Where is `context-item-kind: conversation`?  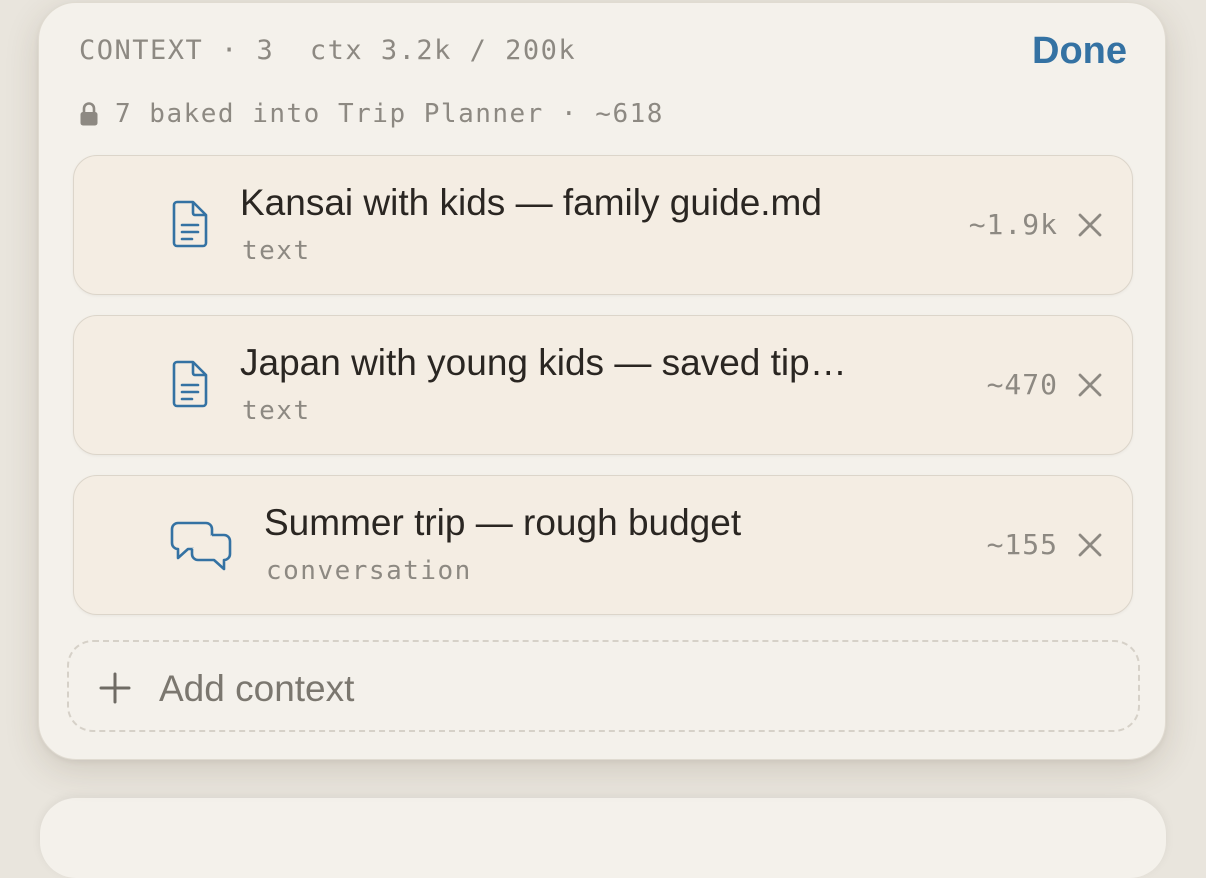 context-item-kind: conversation is located at coordinates (369, 571).